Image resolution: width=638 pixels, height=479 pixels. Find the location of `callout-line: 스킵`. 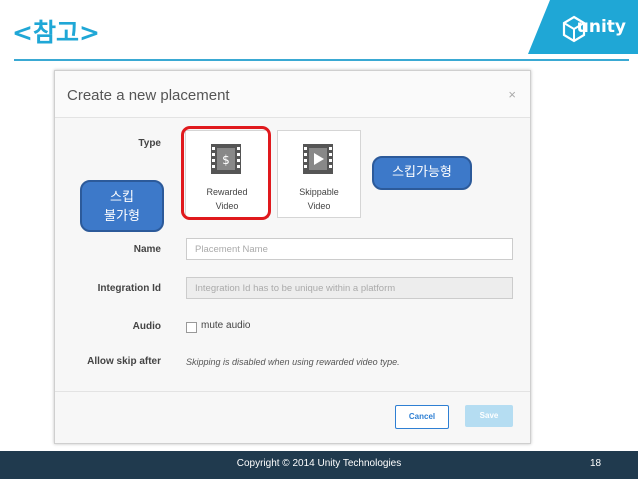

callout-line: 스킵 is located at coordinates (122, 197).